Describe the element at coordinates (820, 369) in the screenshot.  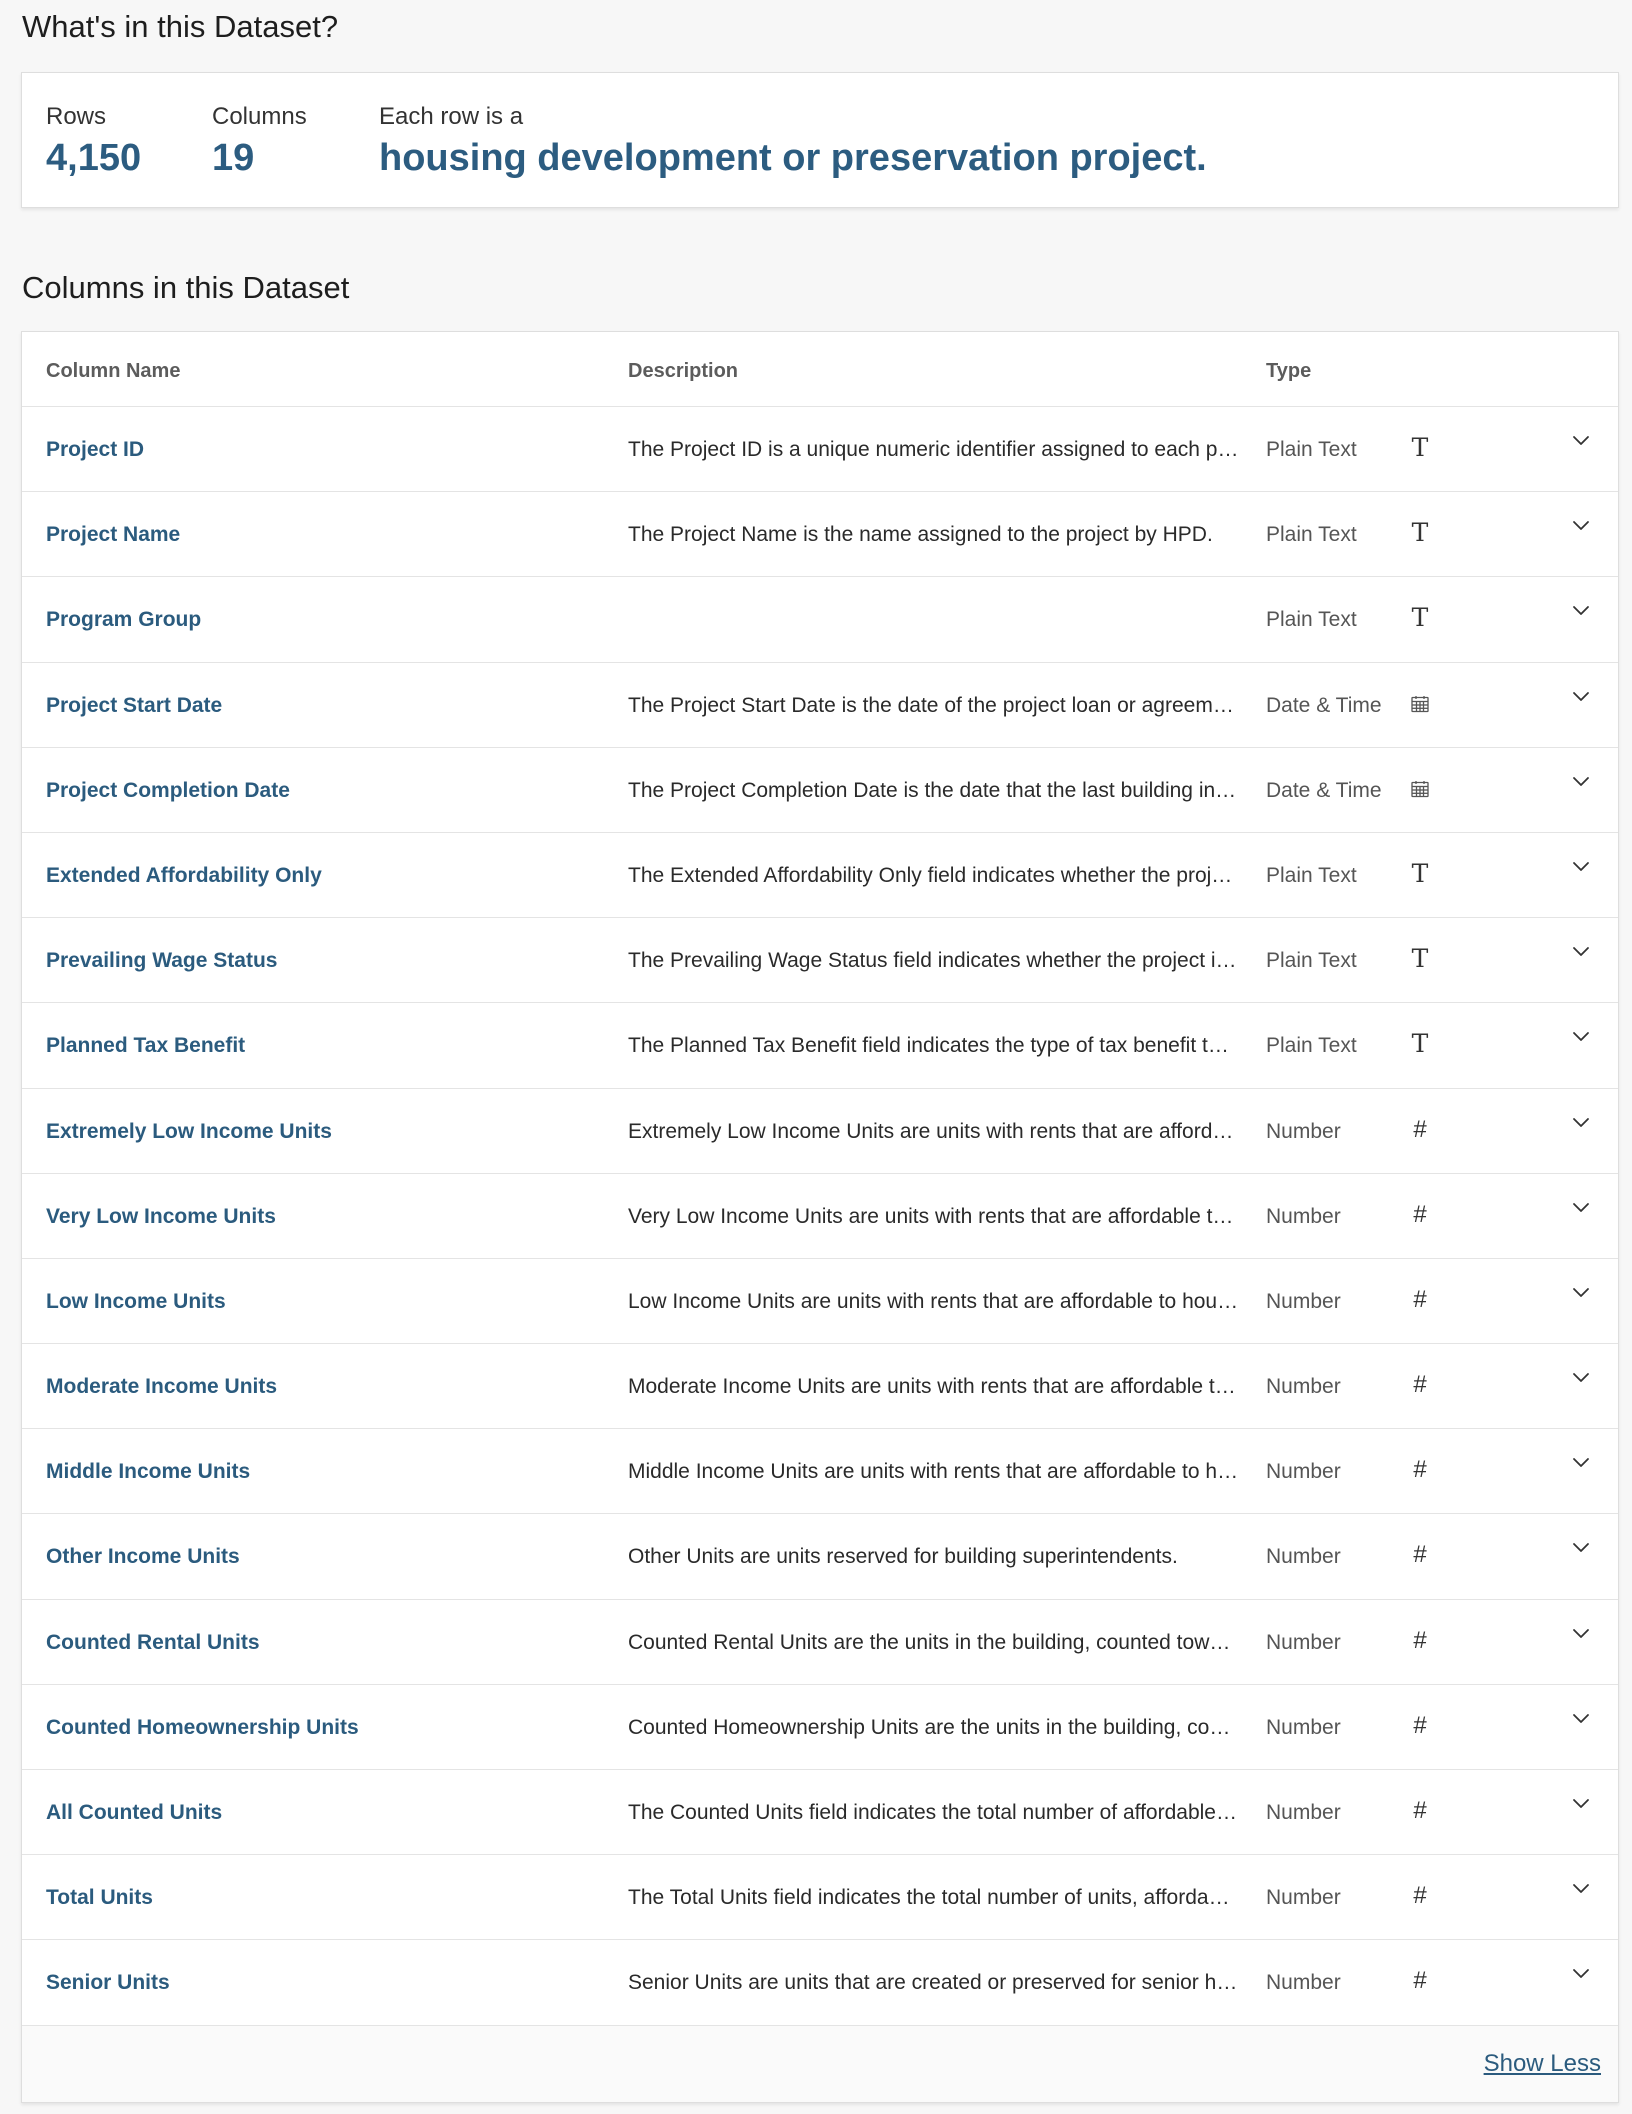
I see `table-header: Column Name Description Type` at that location.